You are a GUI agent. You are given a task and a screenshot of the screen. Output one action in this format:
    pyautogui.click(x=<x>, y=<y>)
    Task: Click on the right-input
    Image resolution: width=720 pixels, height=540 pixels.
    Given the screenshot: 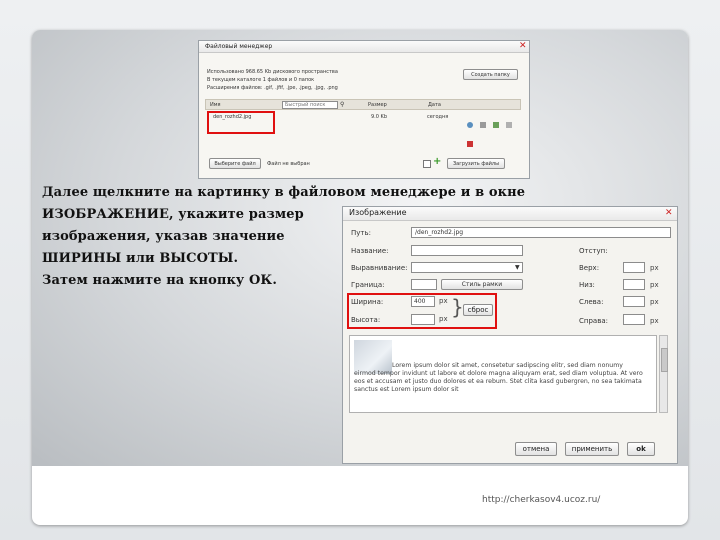 What is the action you would take?
    pyautogui.click(x=634, y=319)
    